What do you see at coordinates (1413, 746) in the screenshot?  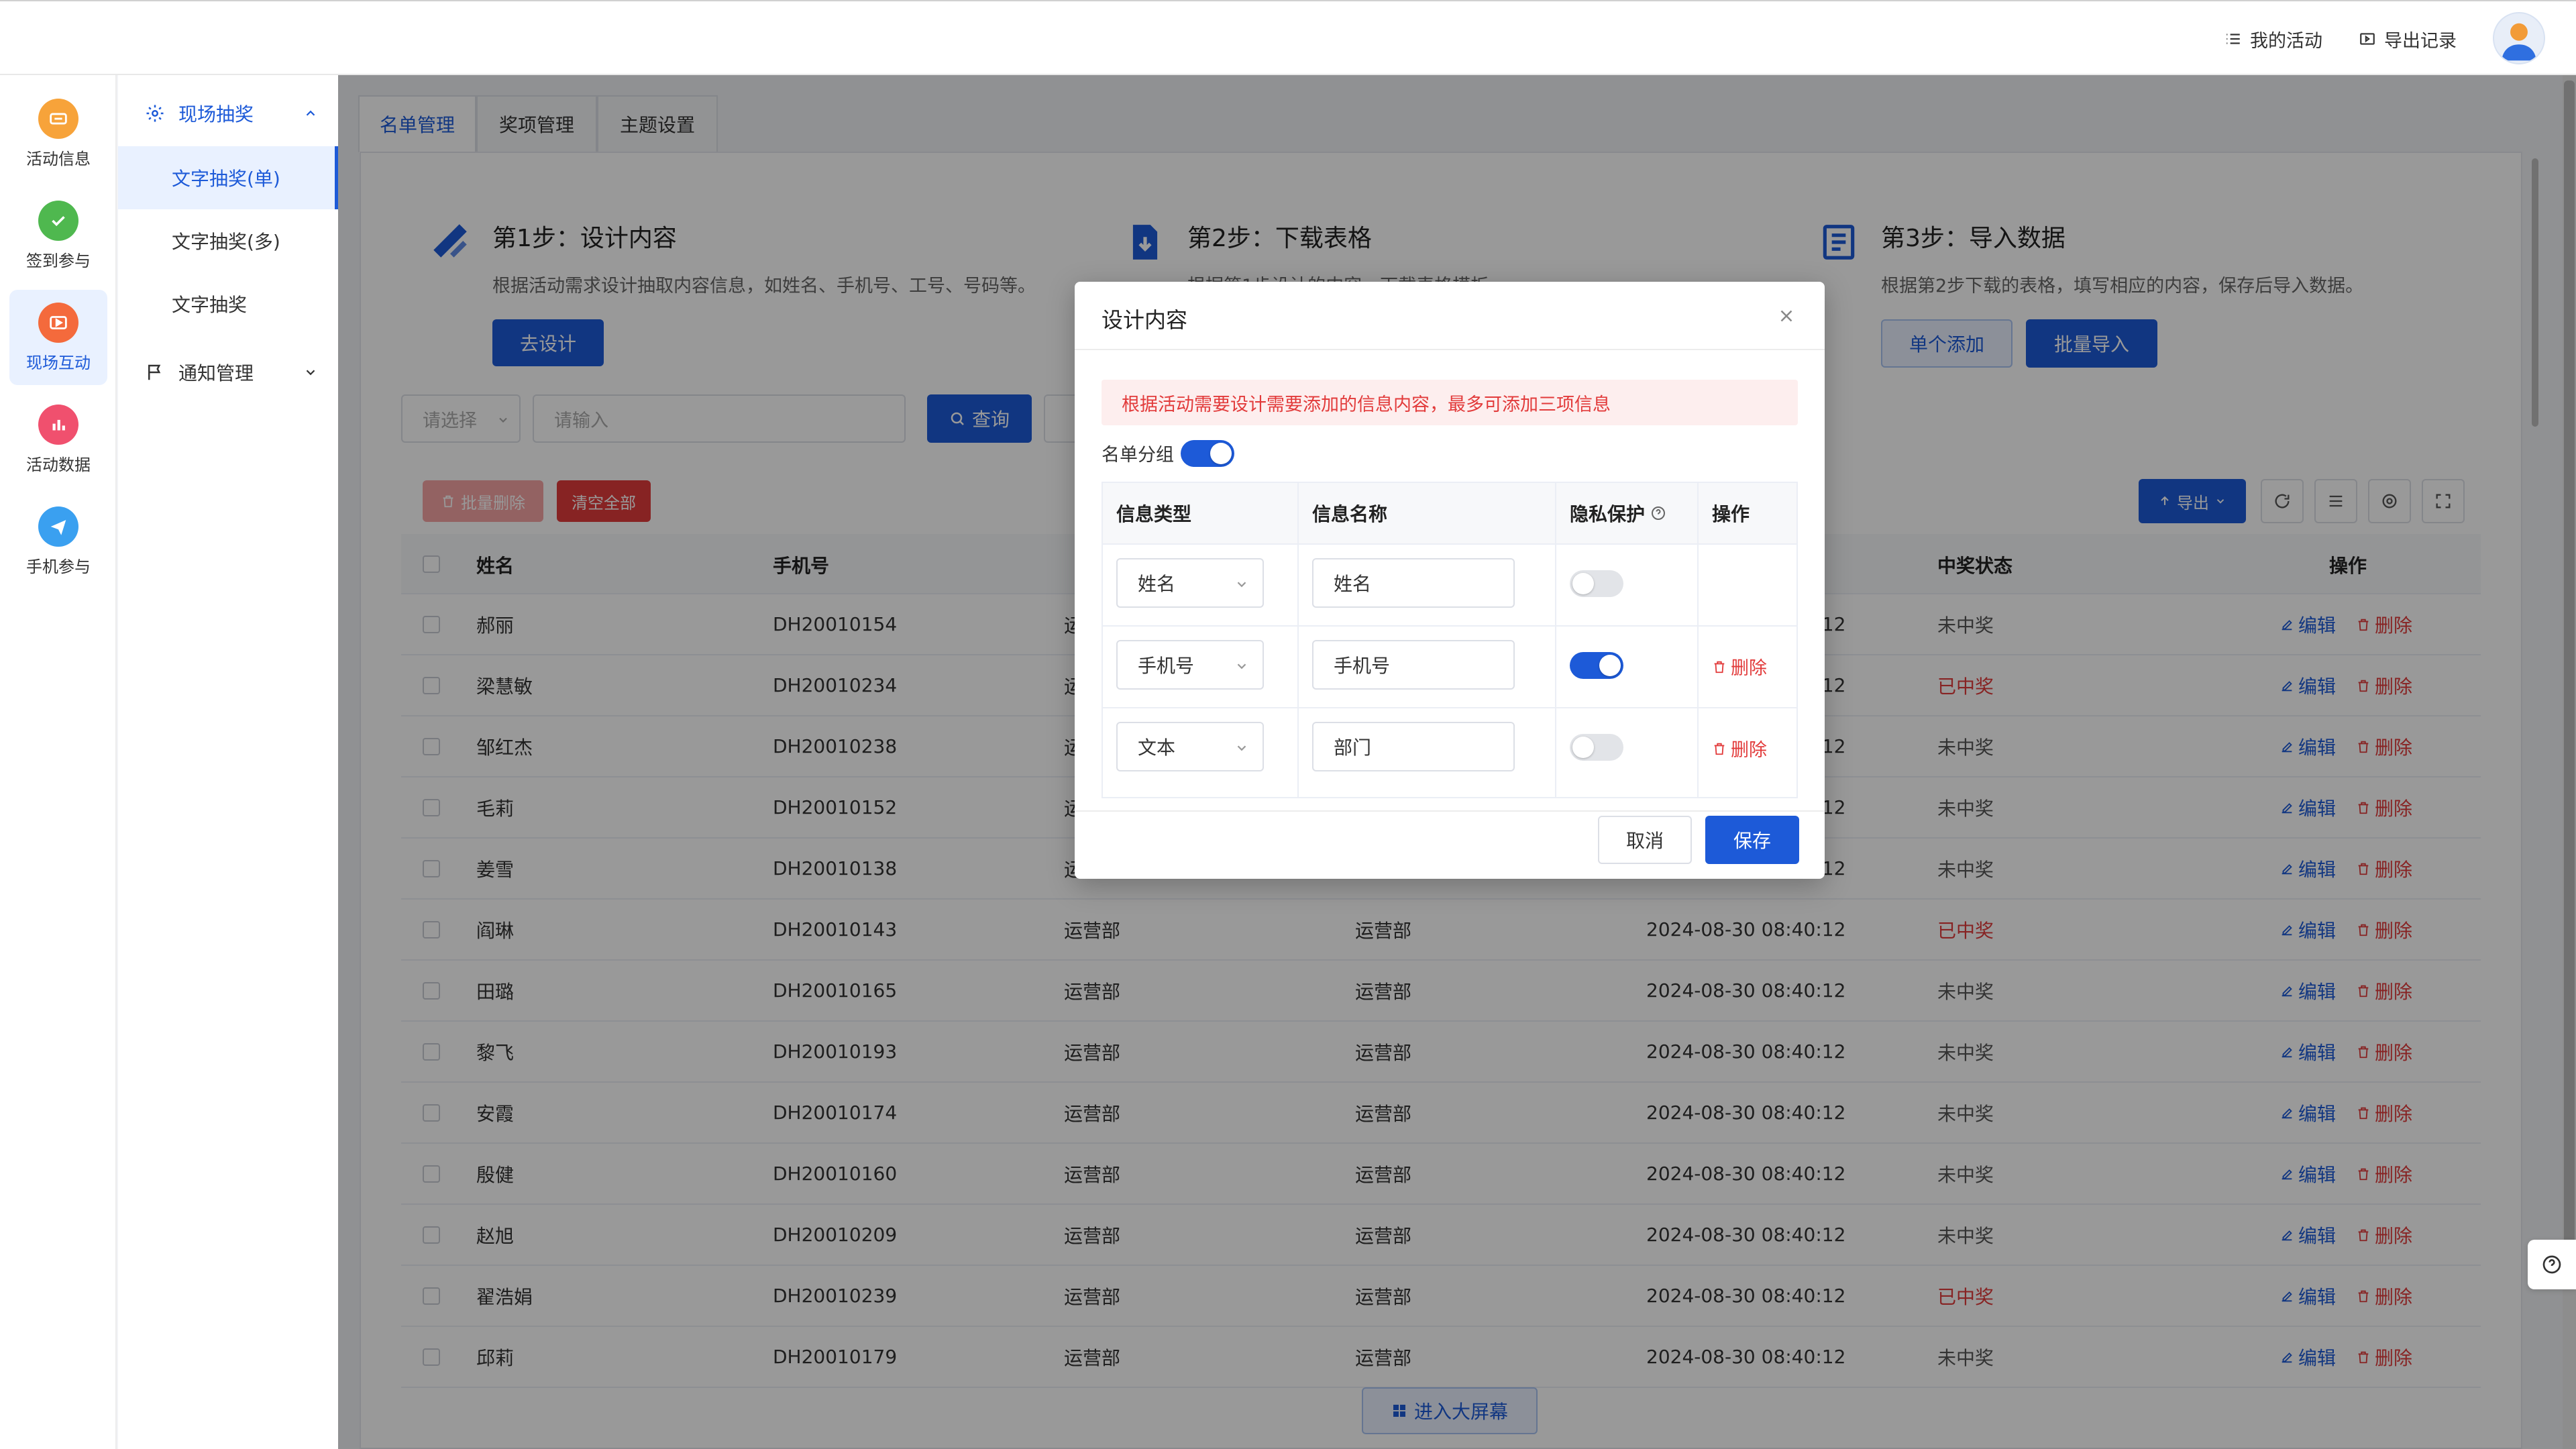 I see `info-name-input: 部门` at bounding box center [1413, 746].